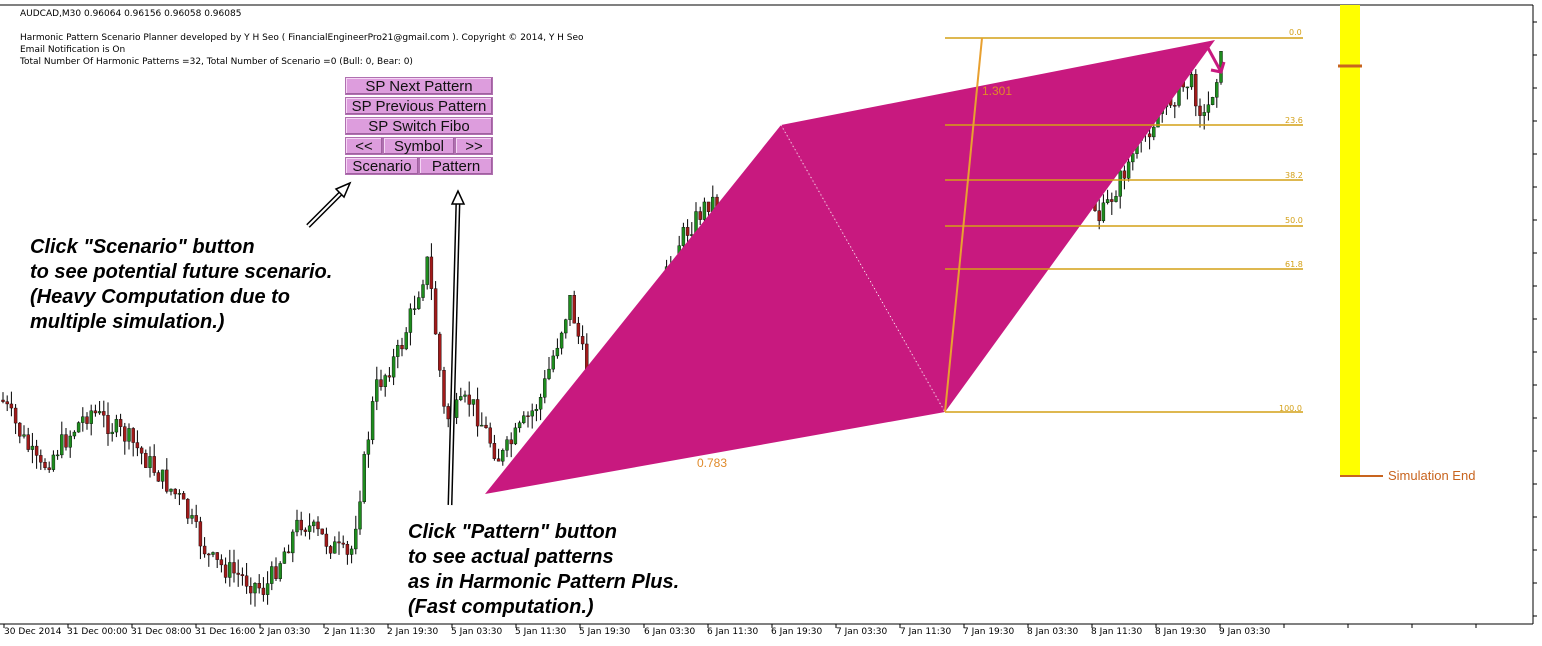  Describe the element at coordinates (419, 126) in the screenshot. I see `sp-switch-fibo-button: SP Switch Fibo` at that location.